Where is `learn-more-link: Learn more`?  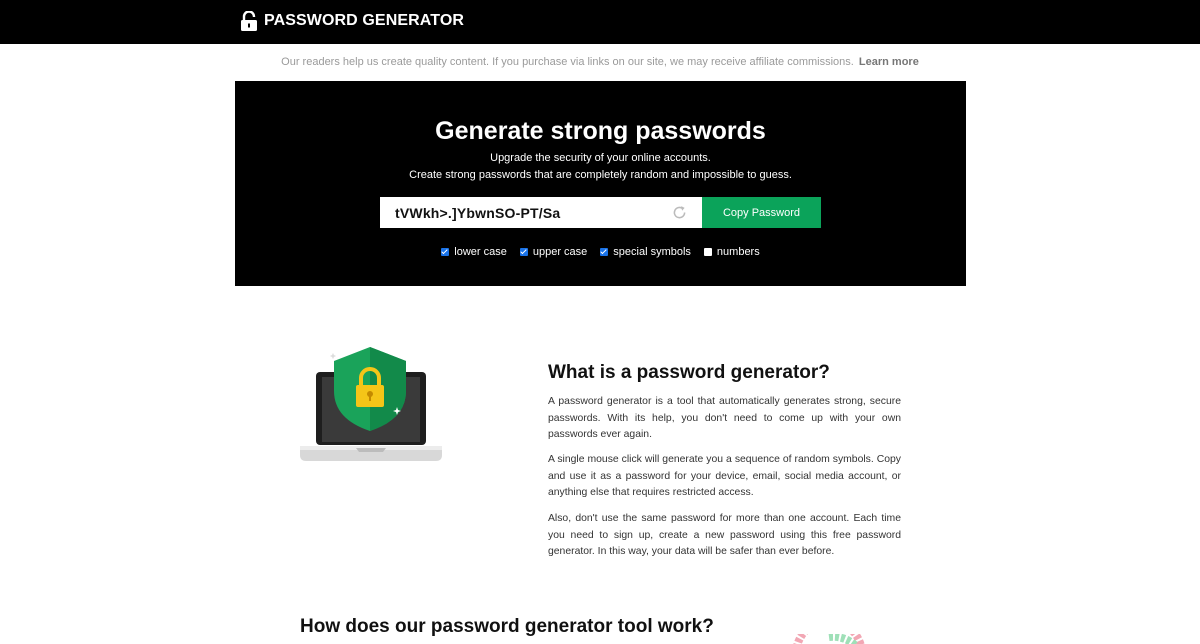 learn-more-link: Learn more is located at coordinates (889, 62).